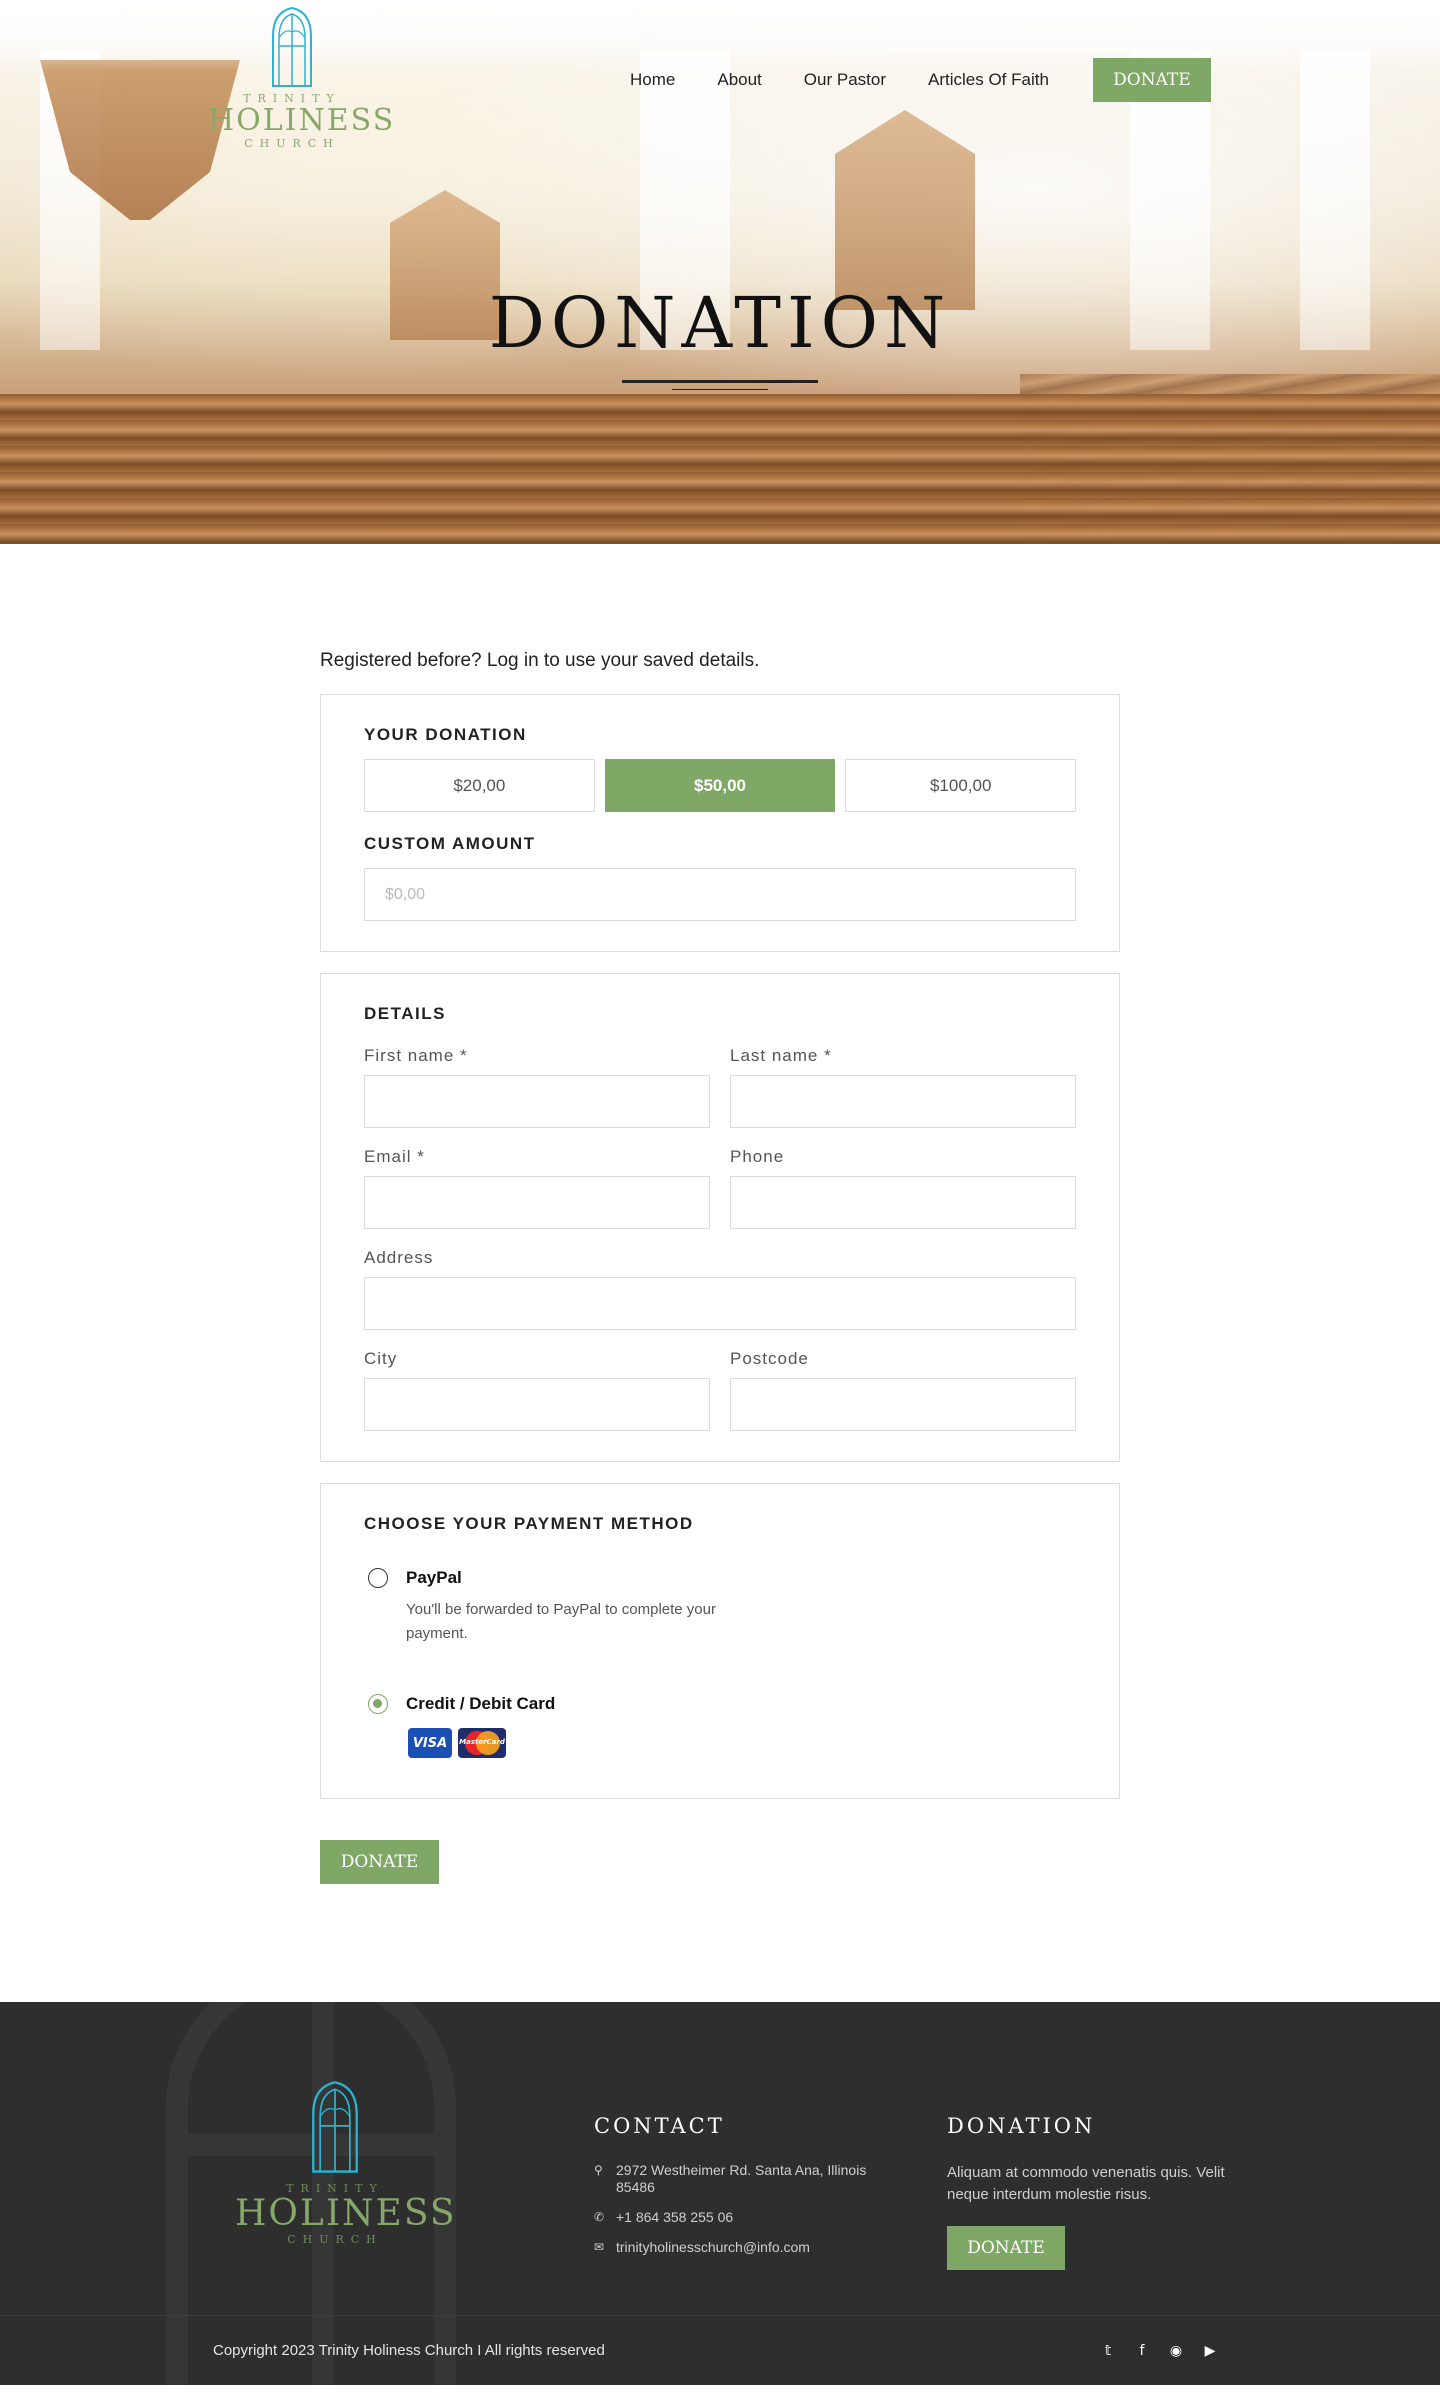  What do you see at coordinates (599, 2247) in the screenshot?
I see `mail-icon: ✉` at bounding box center [599, 2247].